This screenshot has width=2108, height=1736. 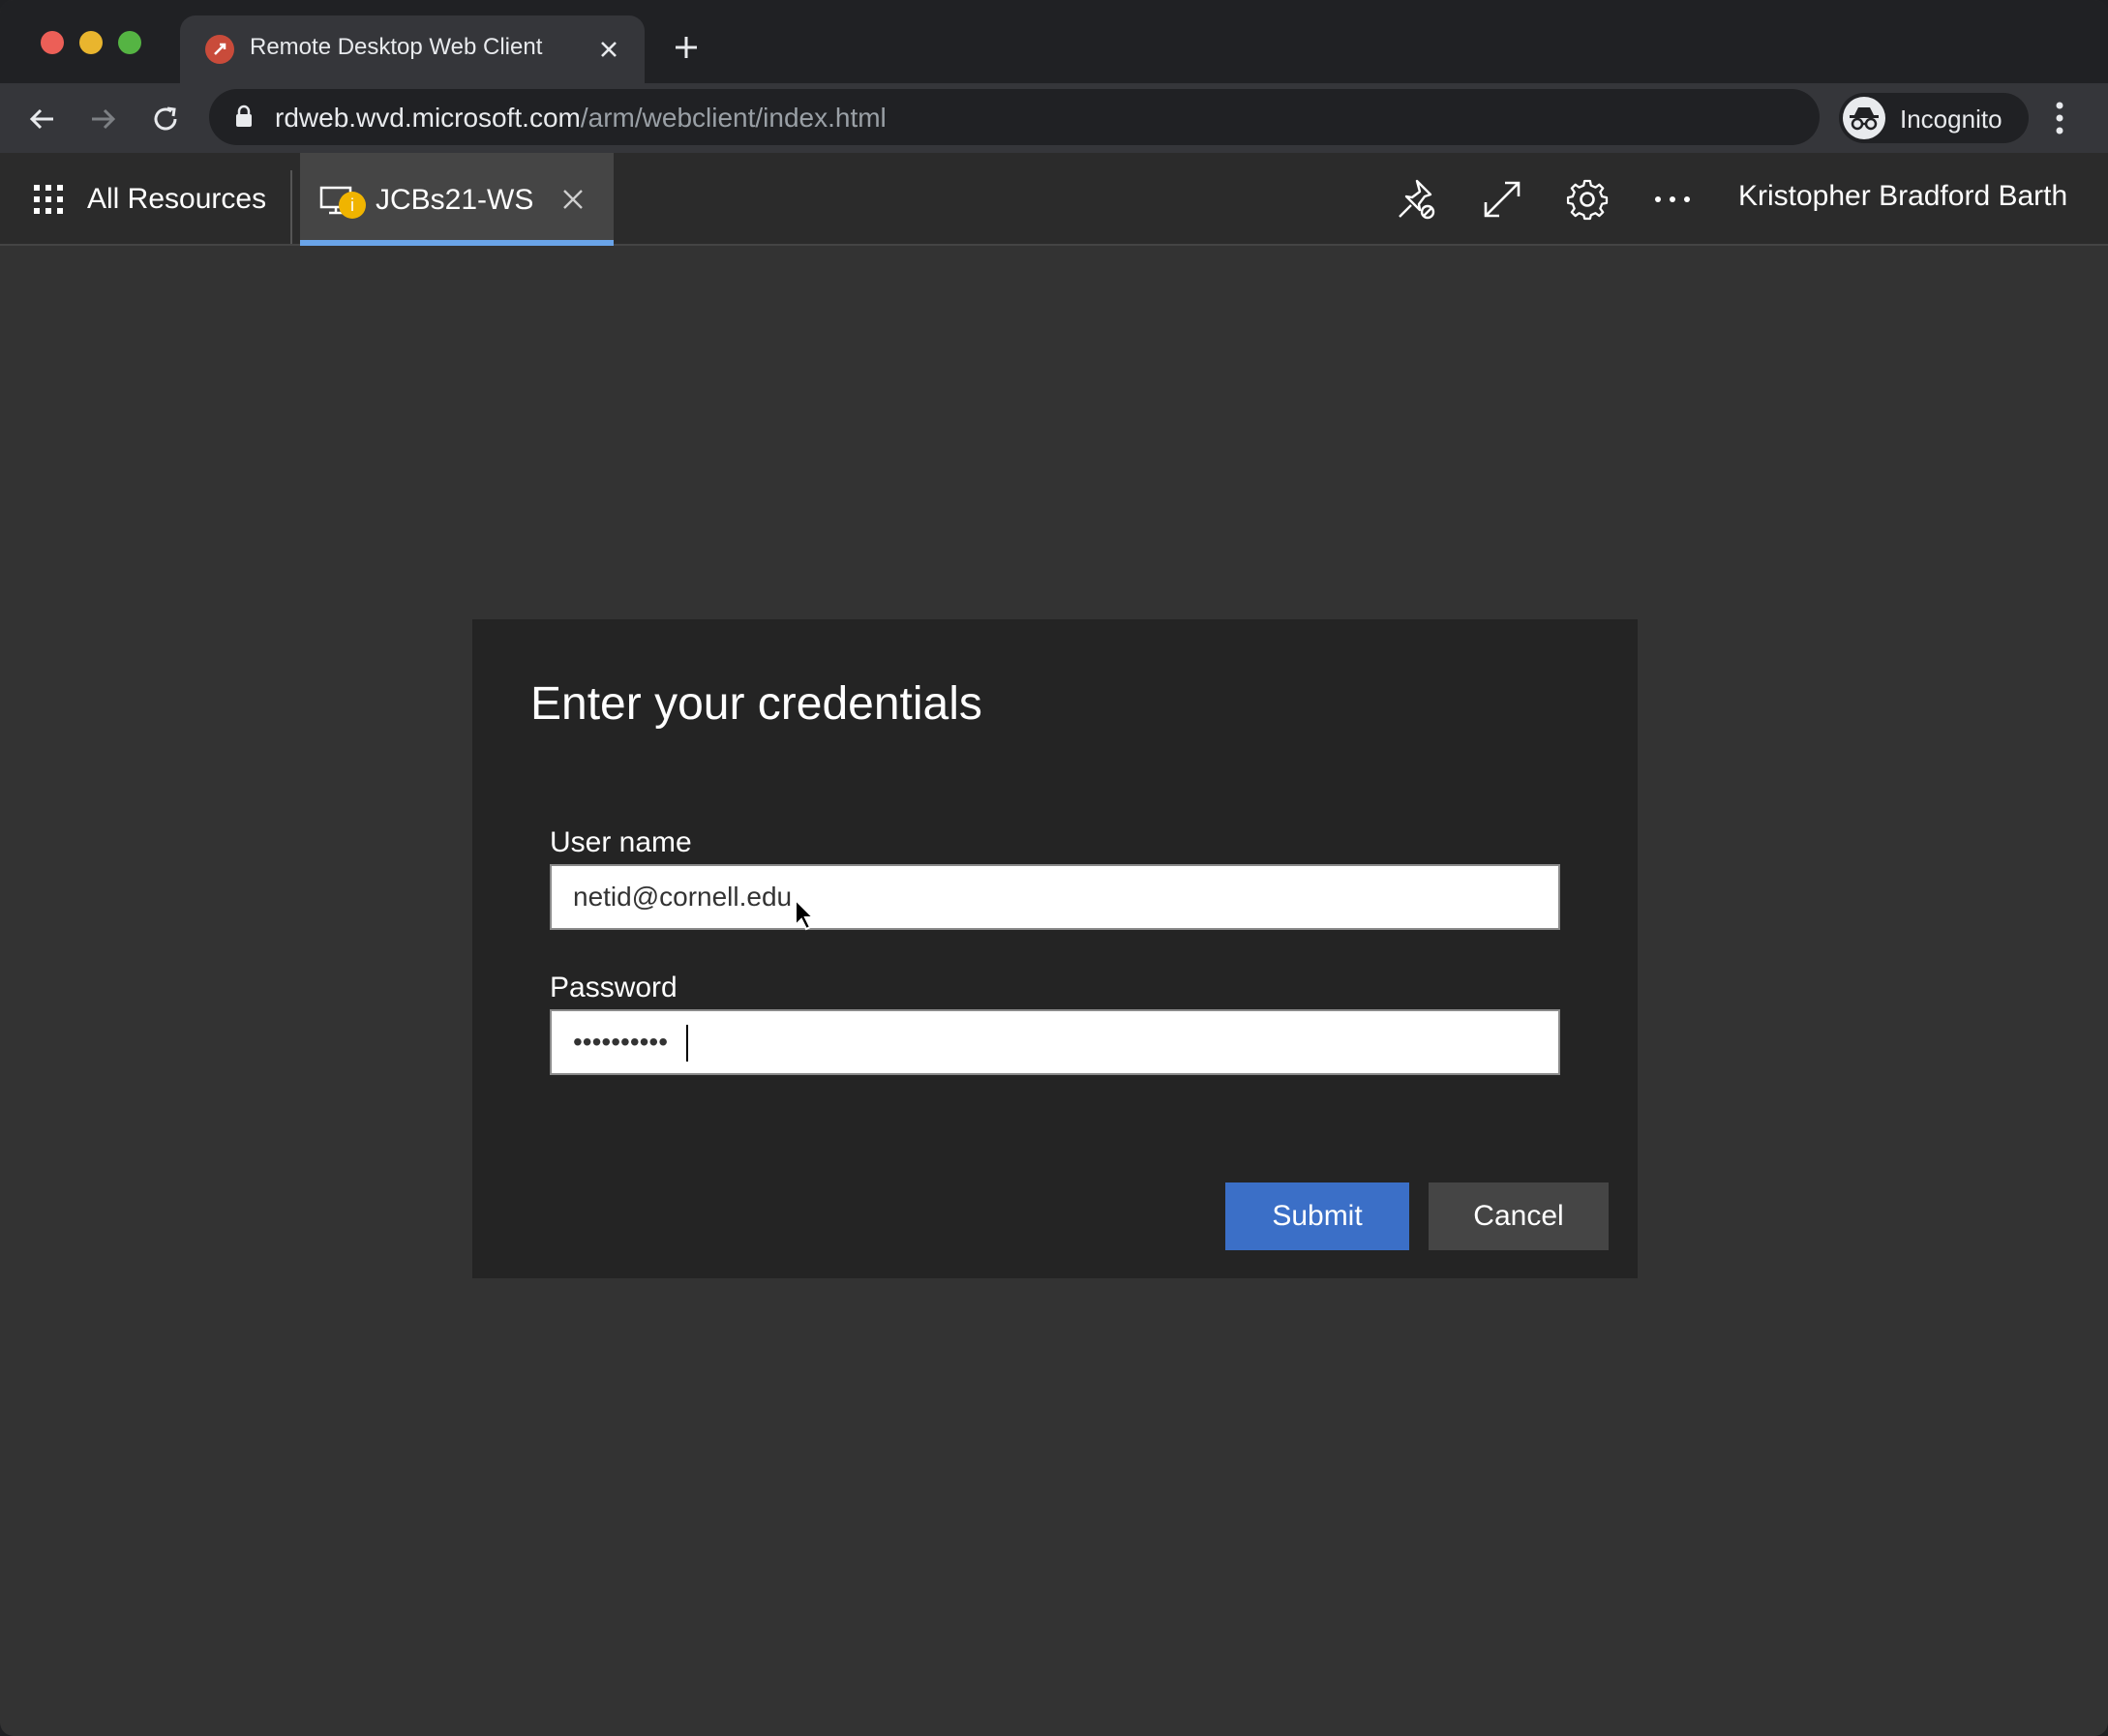 I want to click on username-label: User name, so click(x=621, y=842).